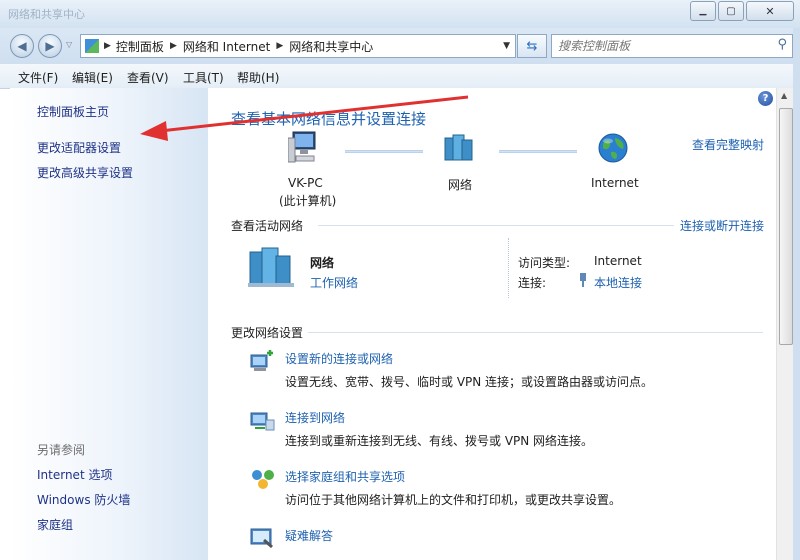  I want to click on scroll-up-icon: ▲, so click(784, 95).